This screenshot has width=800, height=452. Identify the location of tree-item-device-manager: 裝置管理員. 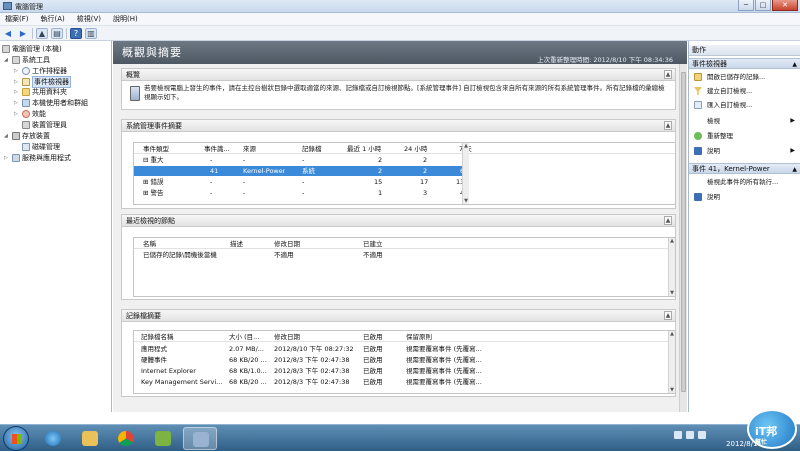
(40, 125).